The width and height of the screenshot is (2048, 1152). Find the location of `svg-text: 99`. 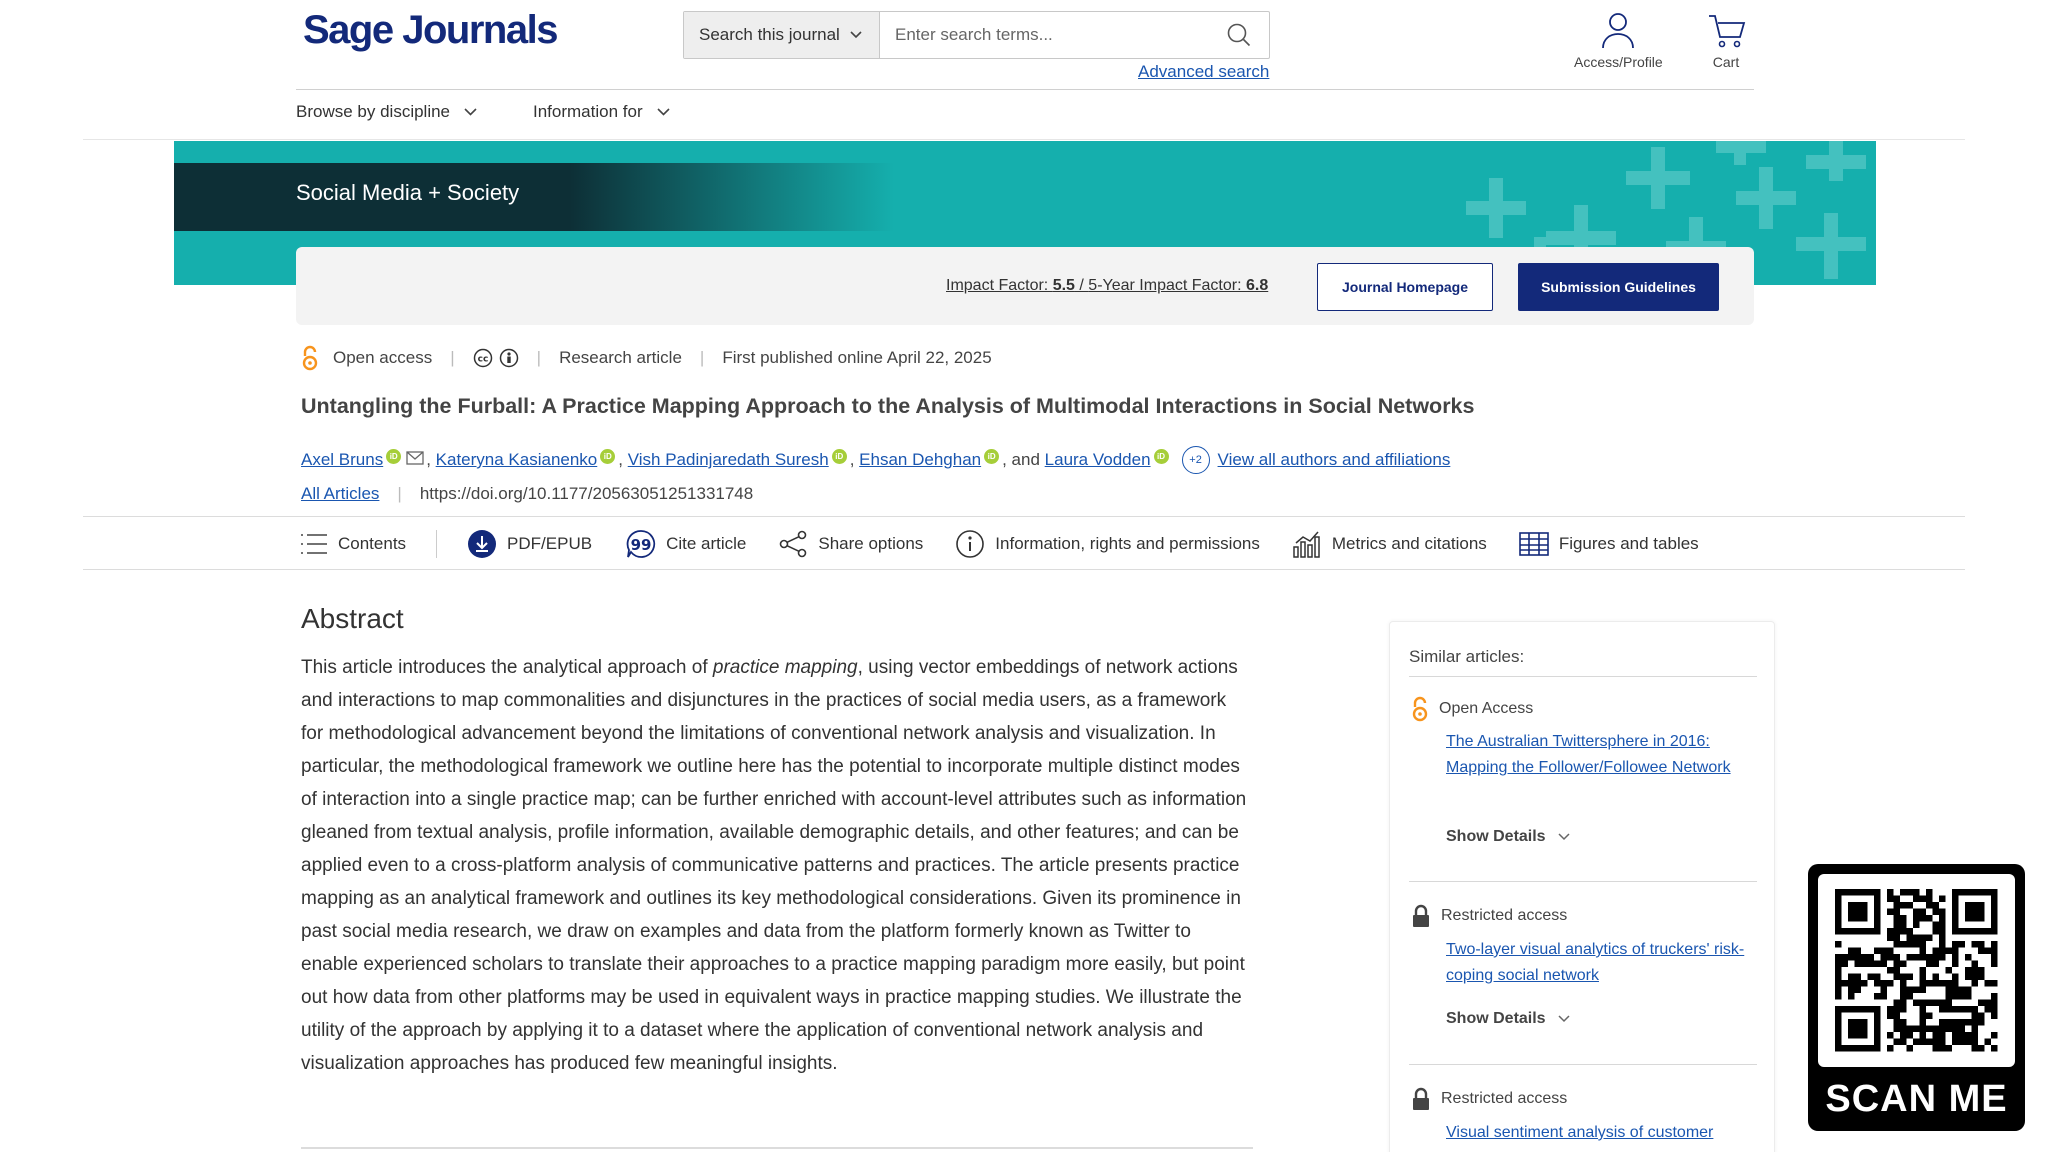

svg-text: 99 is located at coordinates (641, 545).